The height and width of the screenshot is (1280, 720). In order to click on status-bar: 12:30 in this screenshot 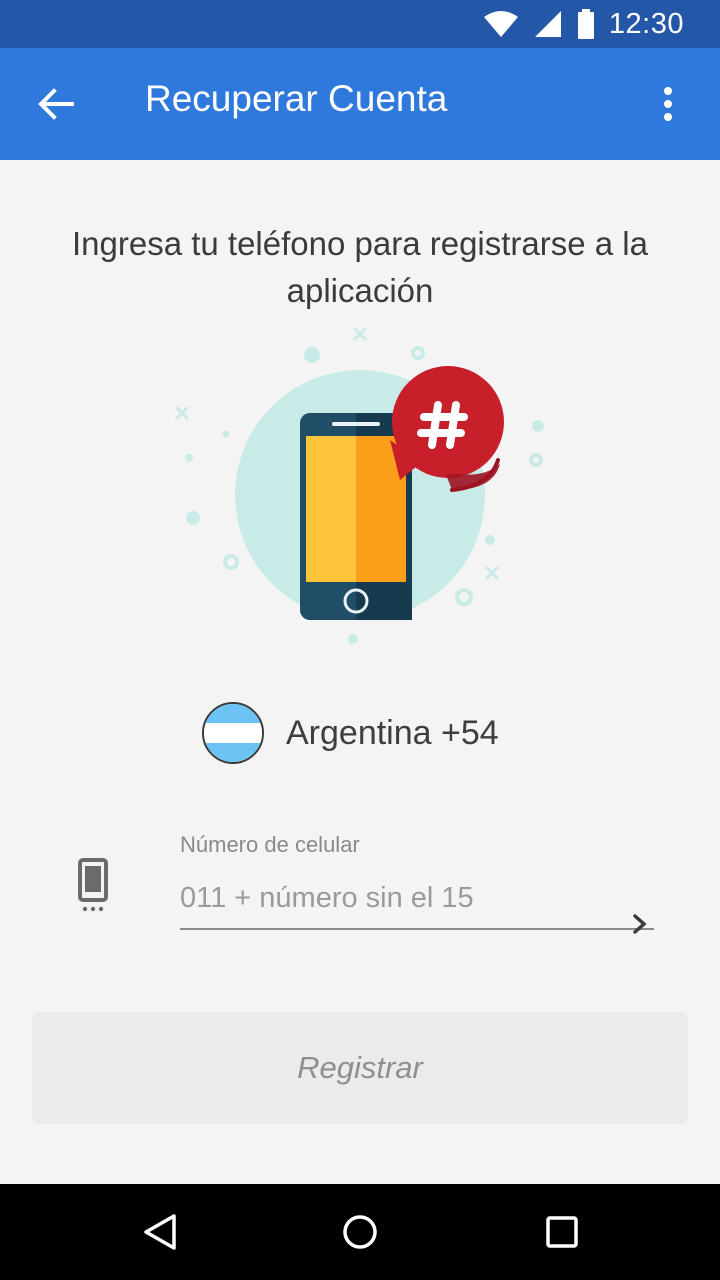, I will do `click(360, 24)`.